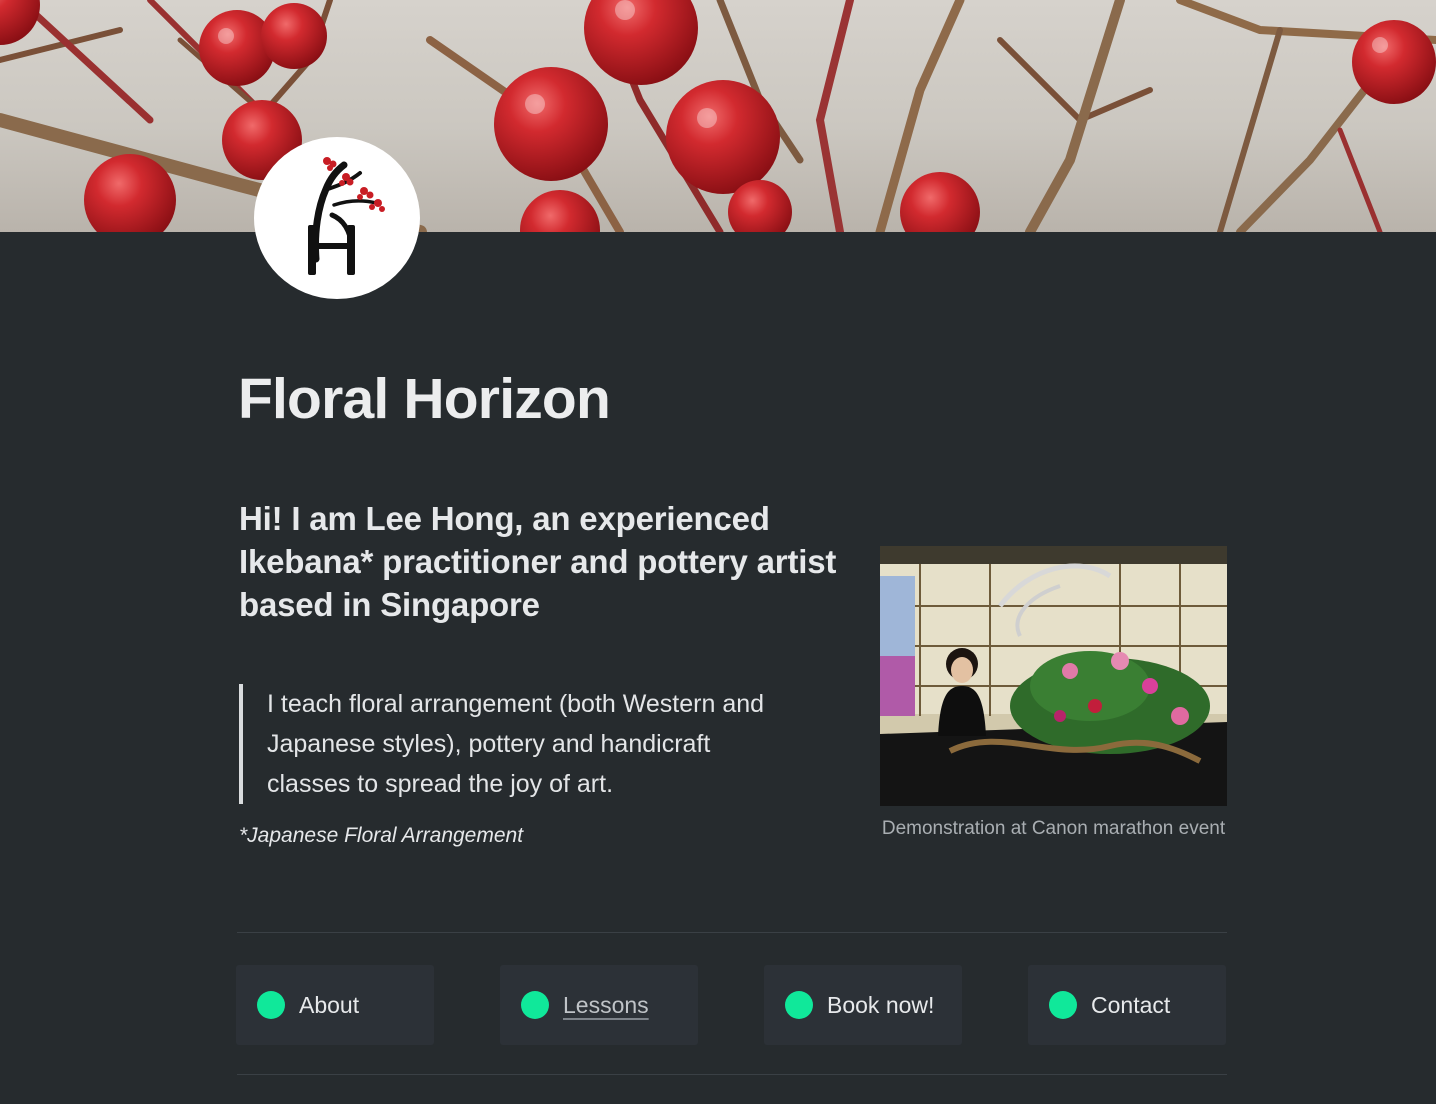 Image resolution: width=1436 pixels, height=1104 pixels. I want to click on nav-card-contact: Contact, so click(1127, 1005).